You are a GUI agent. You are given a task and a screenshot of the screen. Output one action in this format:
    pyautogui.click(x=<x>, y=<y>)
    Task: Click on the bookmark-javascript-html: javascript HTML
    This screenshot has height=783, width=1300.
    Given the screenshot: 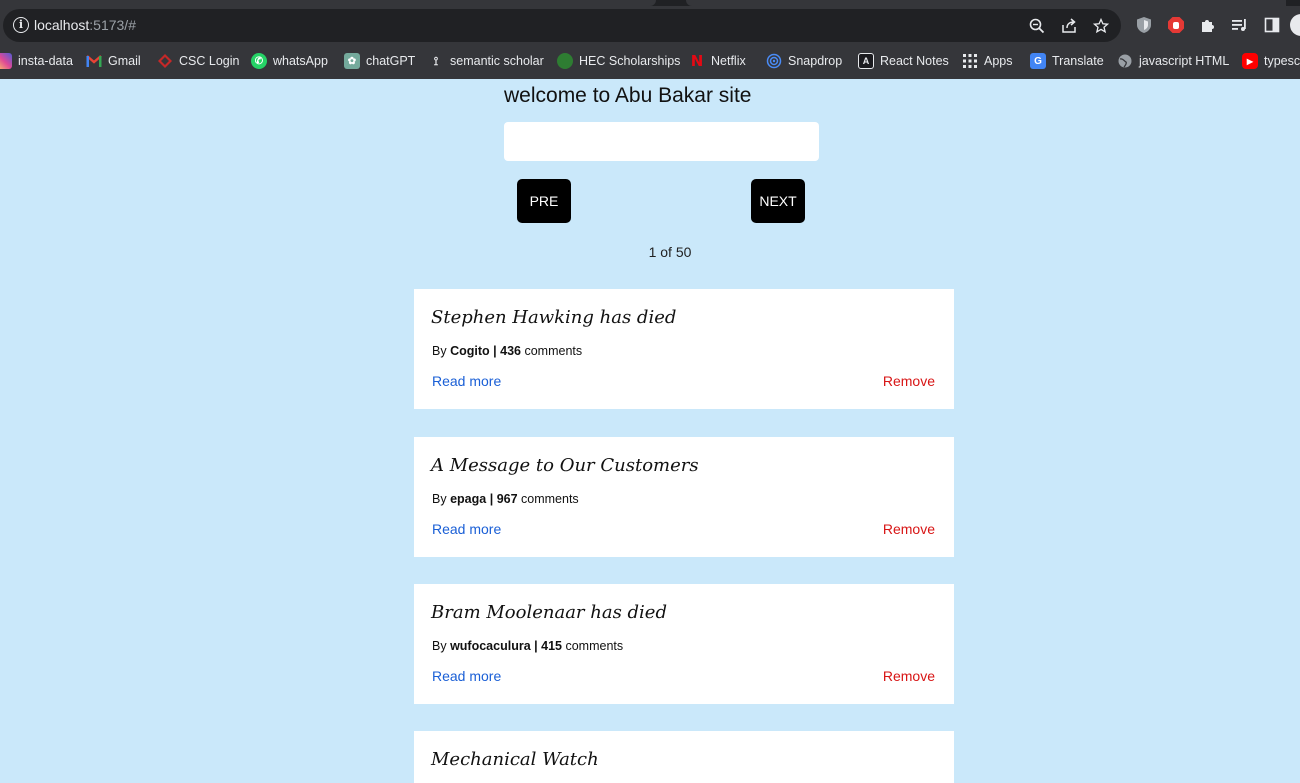 What is the action you would take?
    pyautogui.click(x=1173, y=61)
    